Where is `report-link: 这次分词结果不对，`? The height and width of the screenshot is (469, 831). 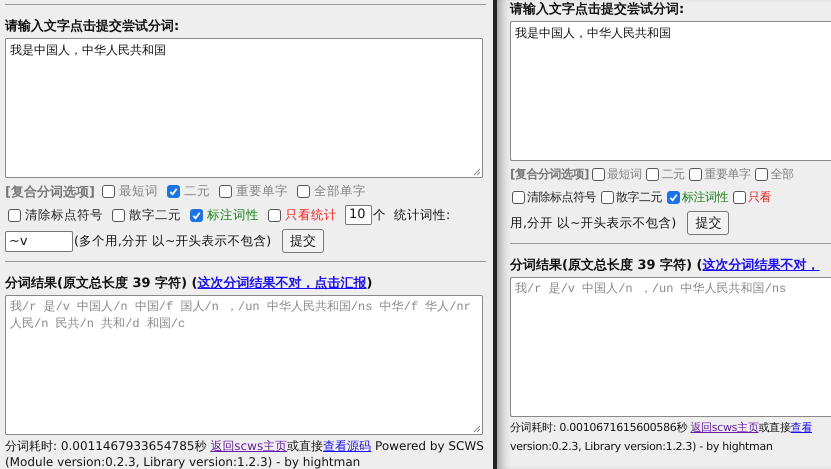 report-link: 这次分词结果不对， is located at coordinates (761, 265).